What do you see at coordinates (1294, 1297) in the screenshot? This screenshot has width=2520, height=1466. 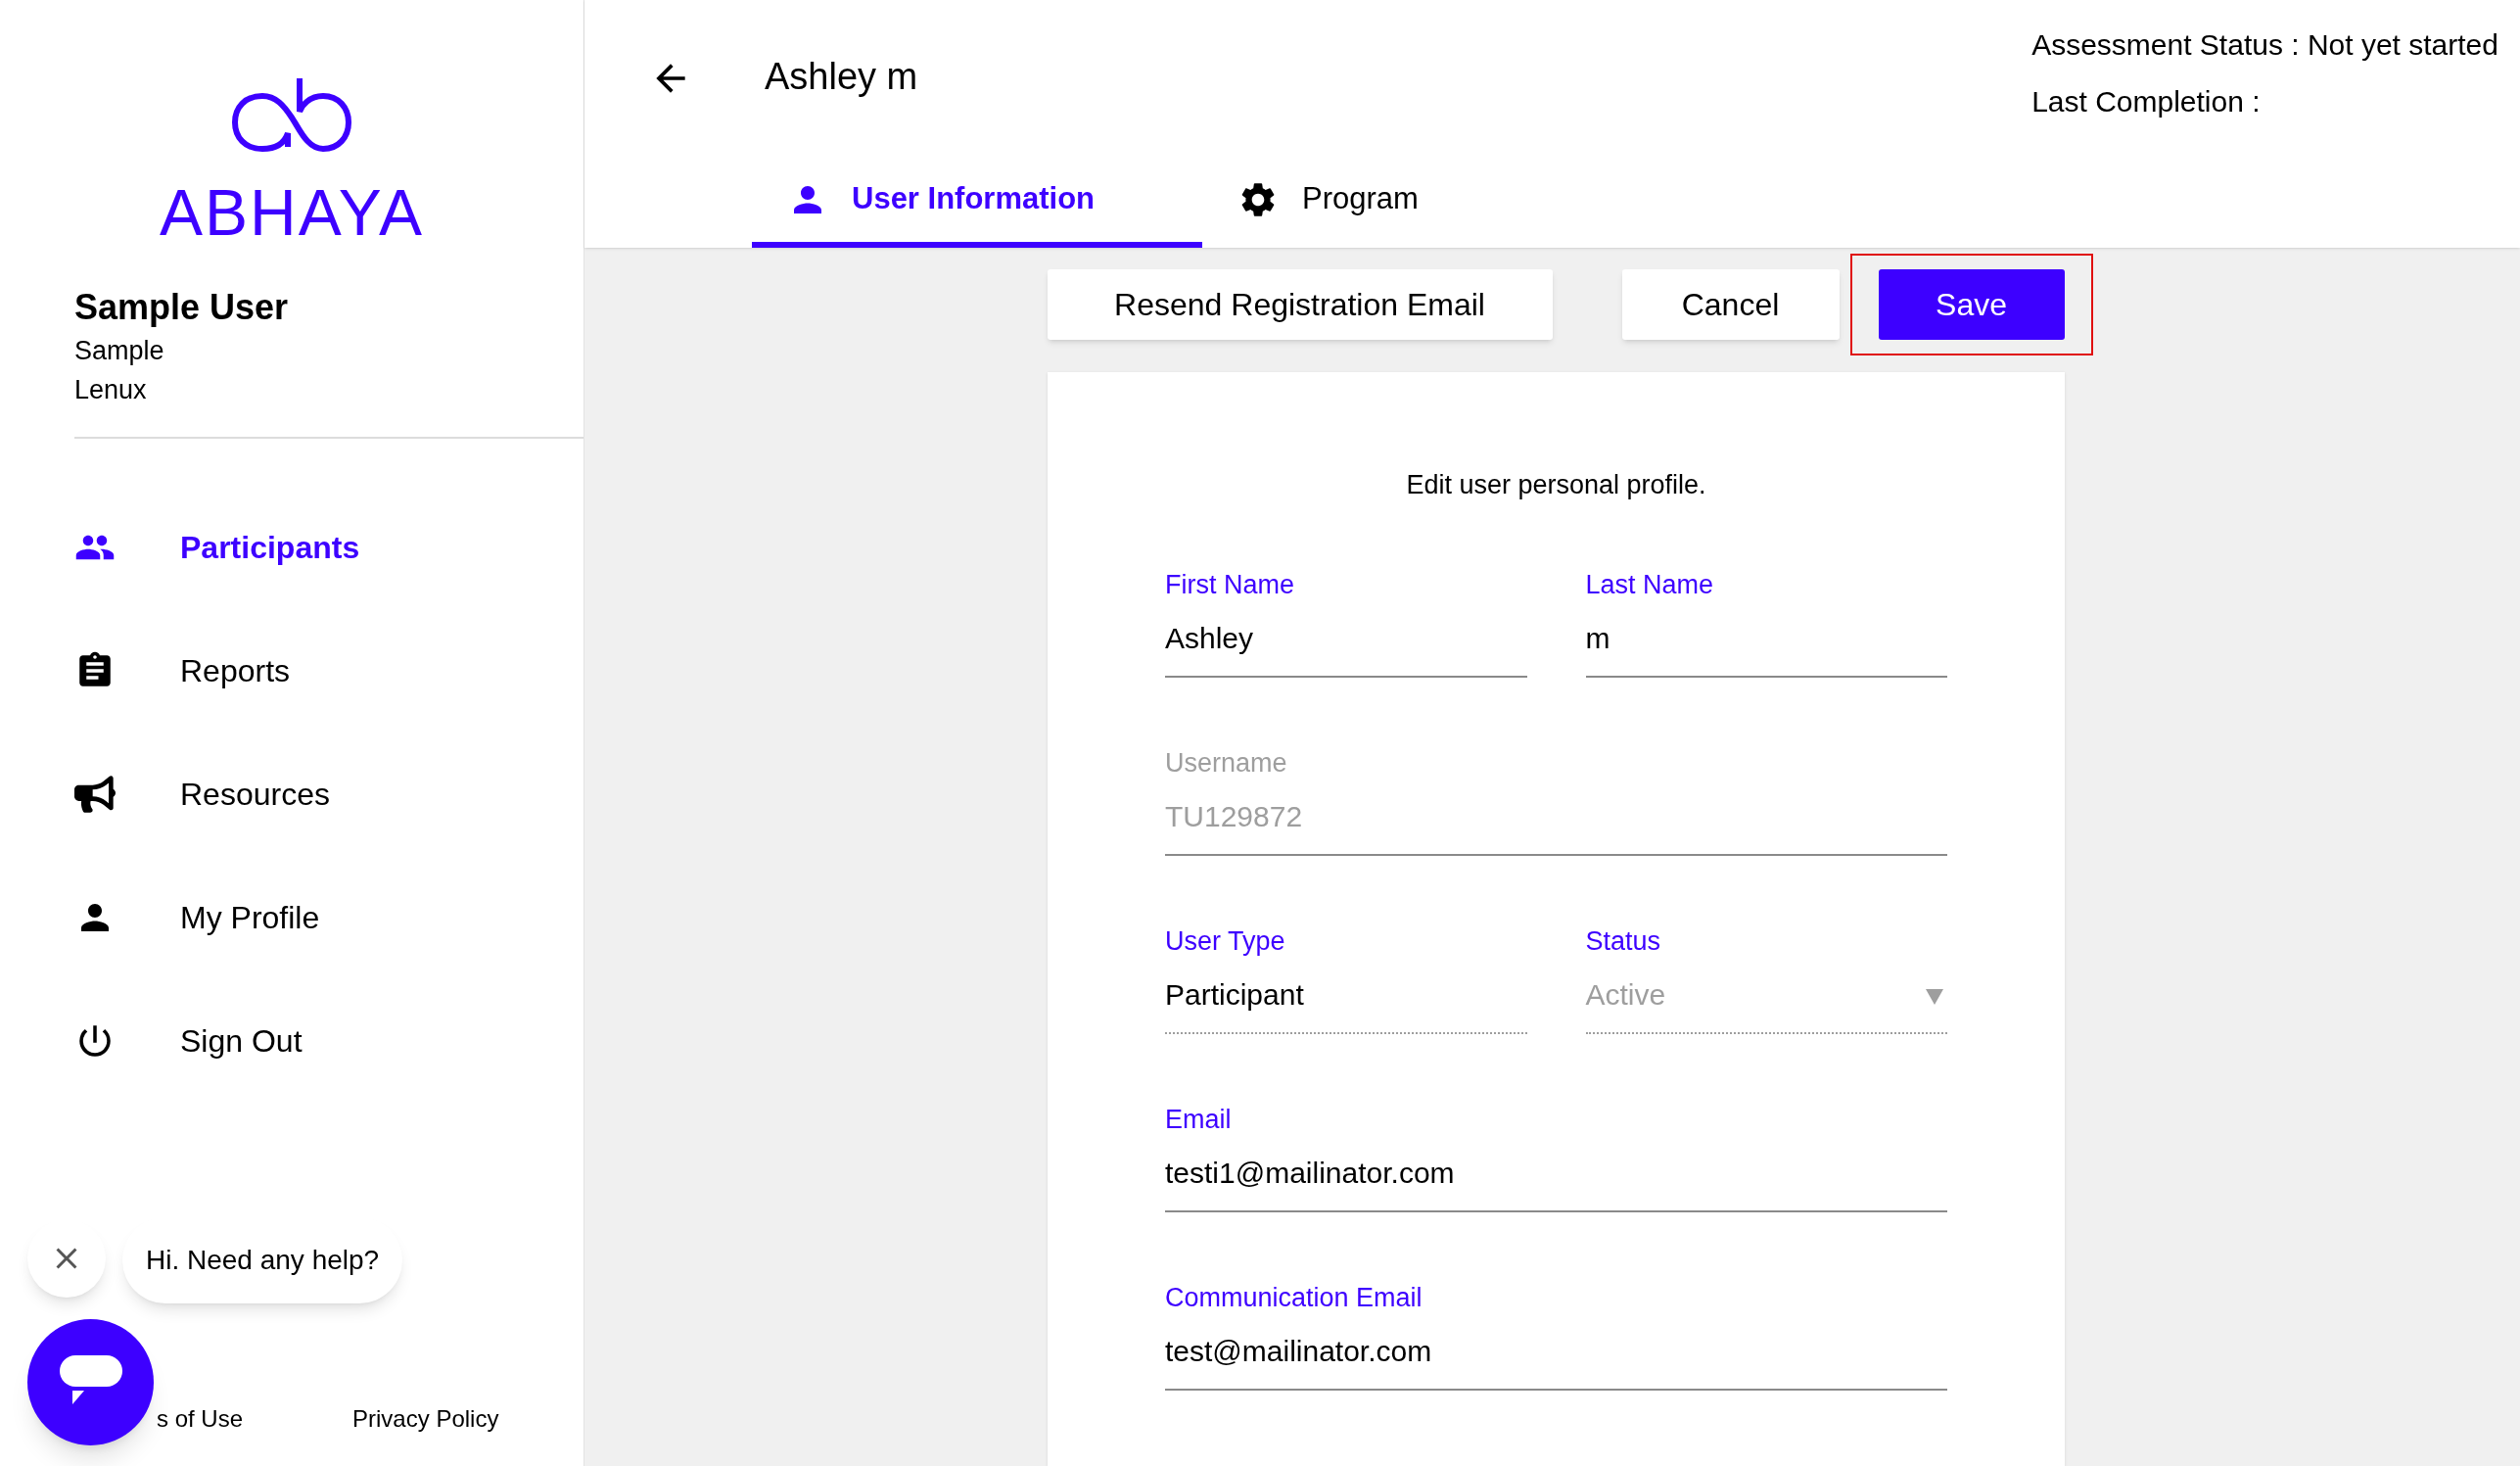 I see `field-label: Communication Email` at bounding box center [1294, 1297].